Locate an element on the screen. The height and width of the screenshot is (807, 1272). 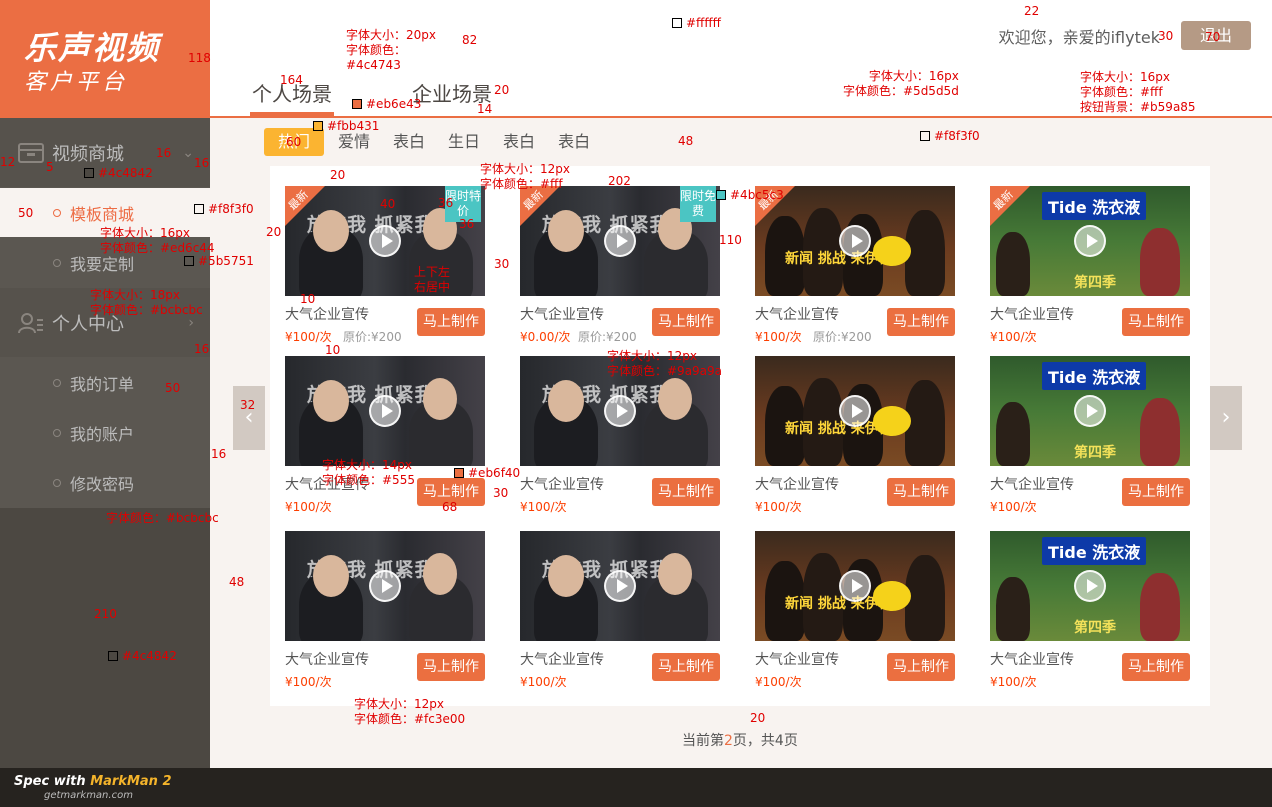
bullet-icon is located at coordinates (57, 213).